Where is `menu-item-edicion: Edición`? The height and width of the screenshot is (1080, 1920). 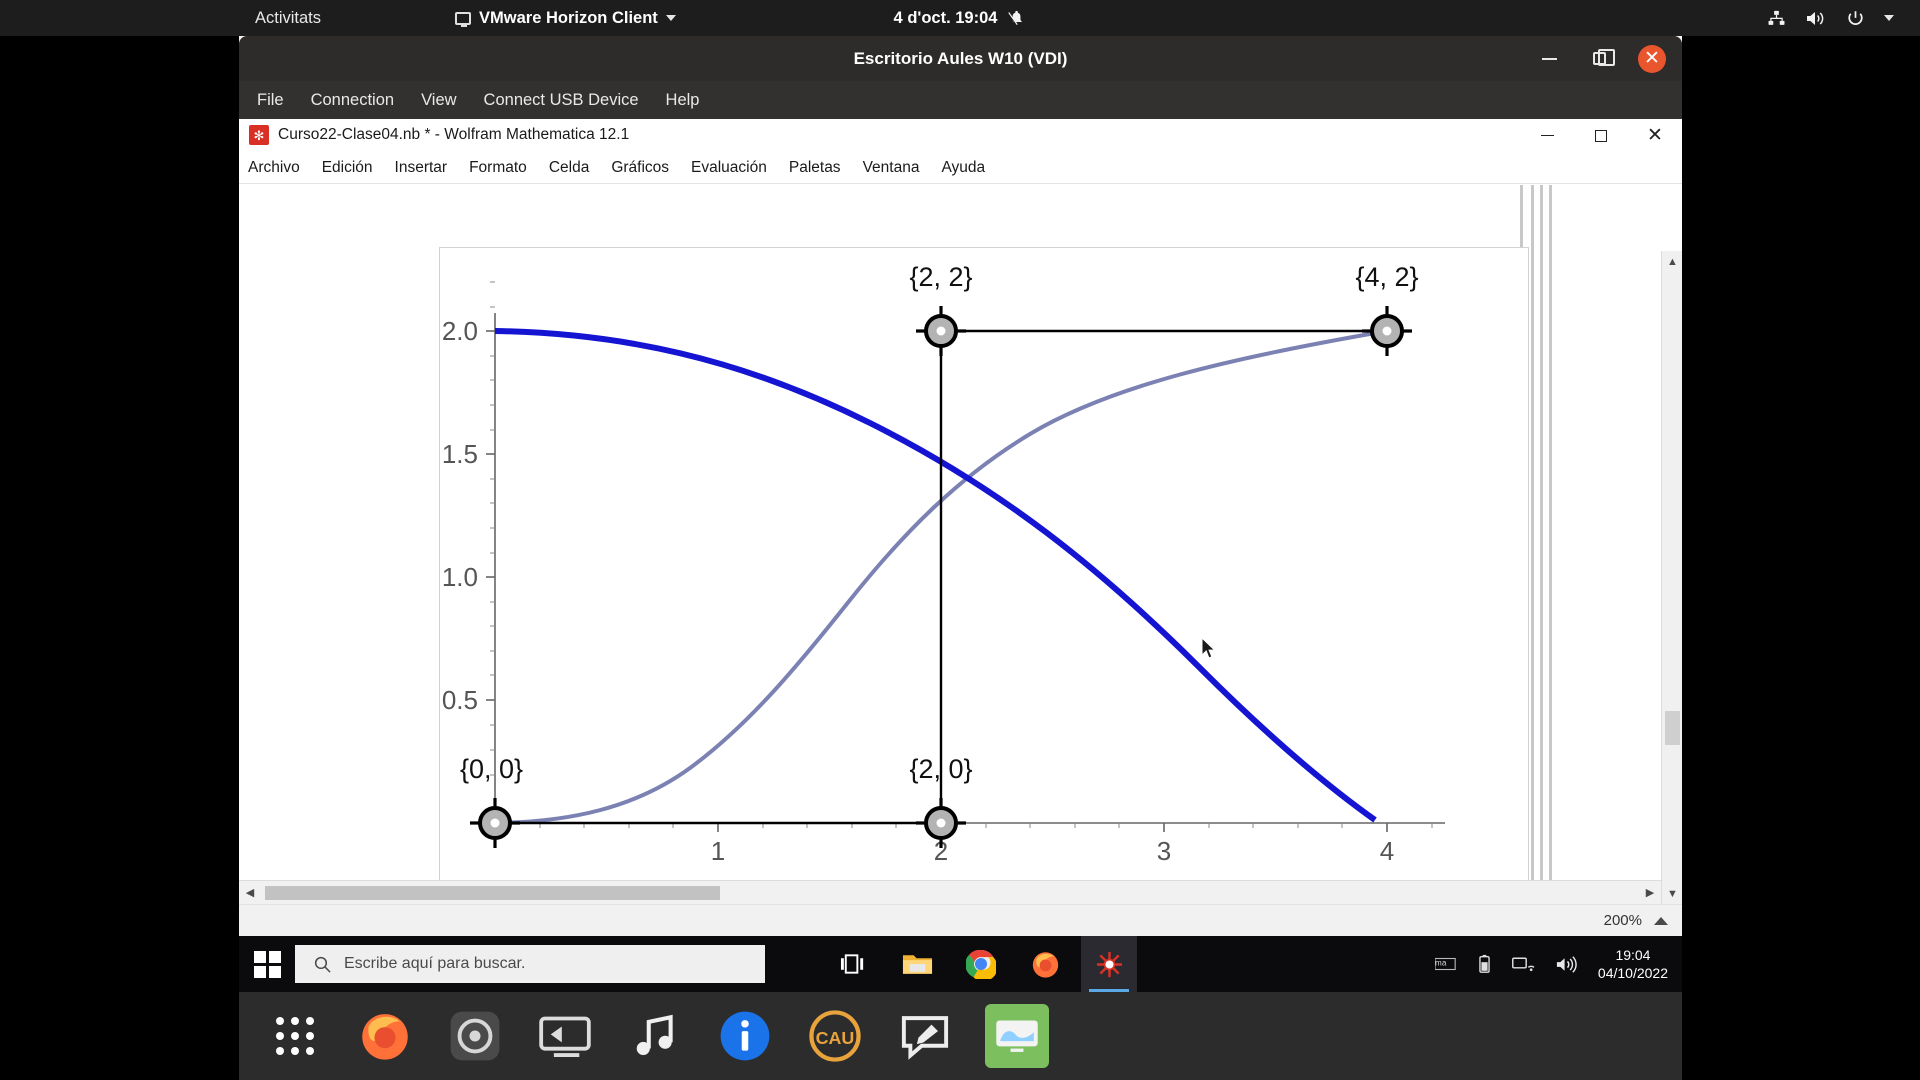 menu-item-edicion: Edición is located at coordinates (347, 168).